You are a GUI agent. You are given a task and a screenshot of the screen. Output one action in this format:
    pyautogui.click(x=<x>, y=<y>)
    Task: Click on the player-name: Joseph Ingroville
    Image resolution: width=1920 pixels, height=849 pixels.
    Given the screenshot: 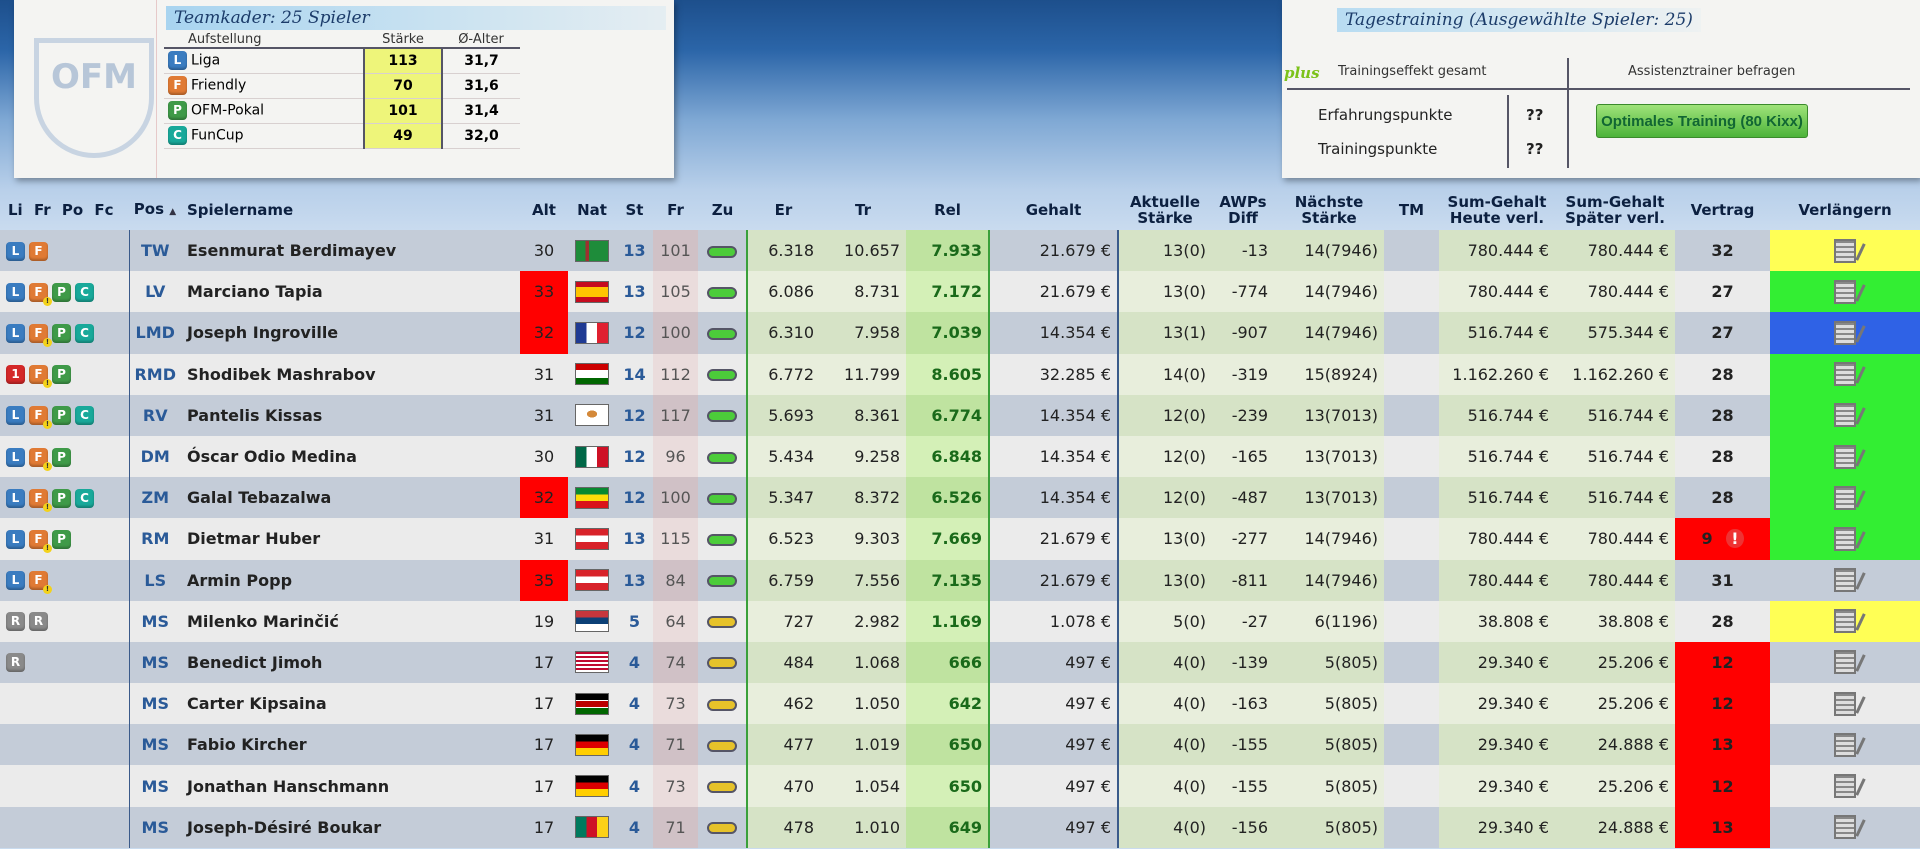 What is the action you would take?
    pyautogui.click(x=350, y=333)
    